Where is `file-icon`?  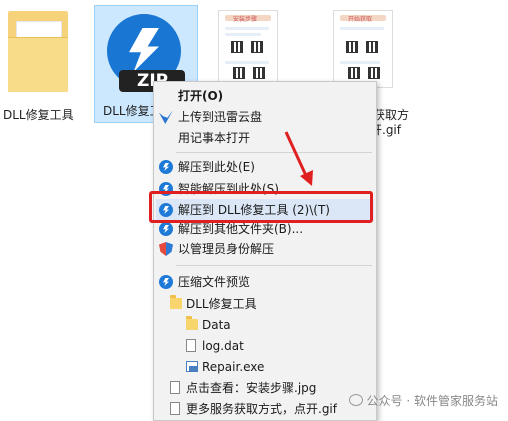
file-icon is located at coordinates (191, 345).